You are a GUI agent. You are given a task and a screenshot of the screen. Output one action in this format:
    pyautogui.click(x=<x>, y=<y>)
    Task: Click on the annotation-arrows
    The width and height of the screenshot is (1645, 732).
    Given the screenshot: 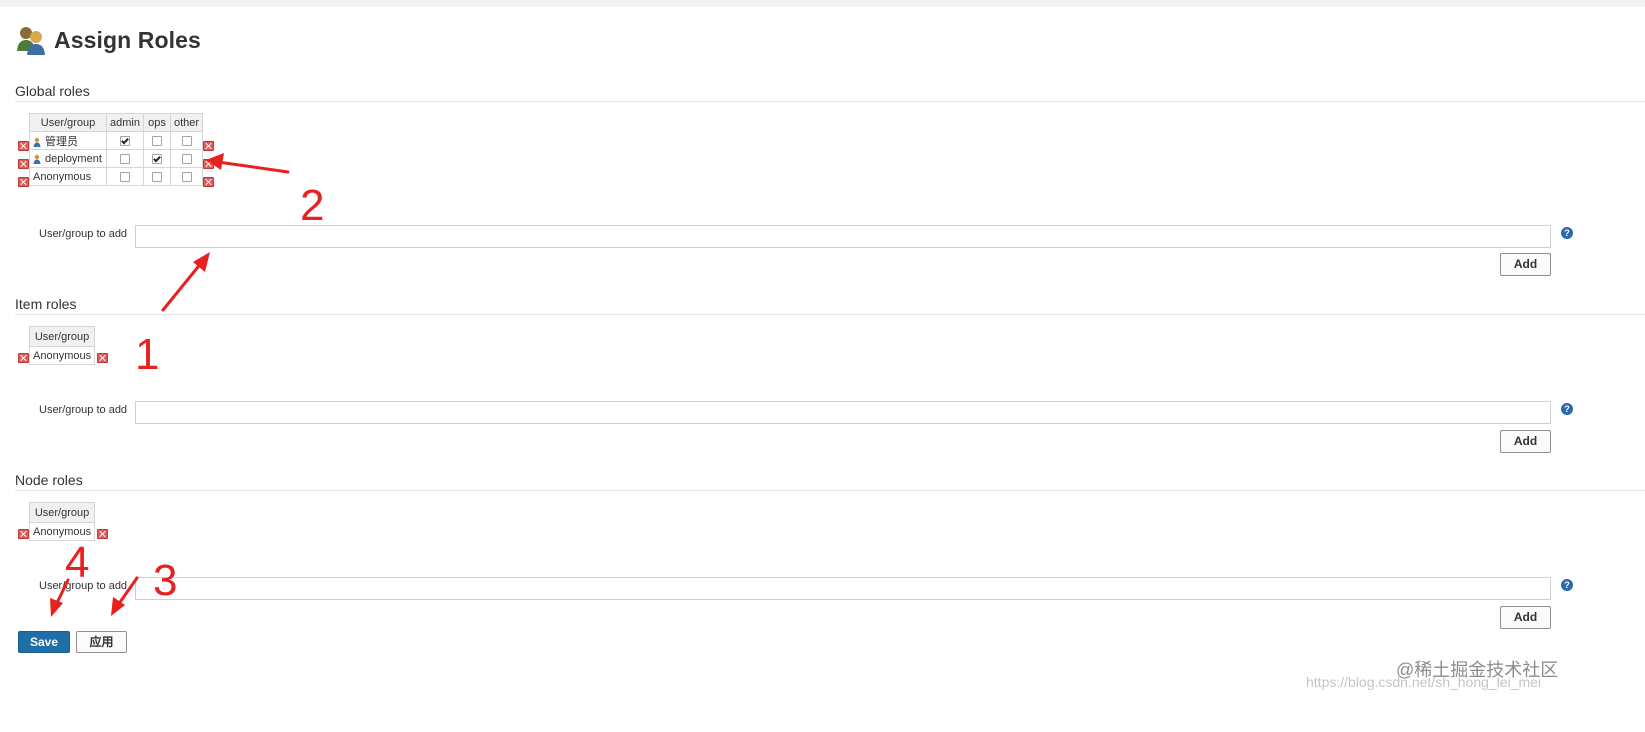 What is the action you would take?
    pyautogui.click(x=170, y=385)
    